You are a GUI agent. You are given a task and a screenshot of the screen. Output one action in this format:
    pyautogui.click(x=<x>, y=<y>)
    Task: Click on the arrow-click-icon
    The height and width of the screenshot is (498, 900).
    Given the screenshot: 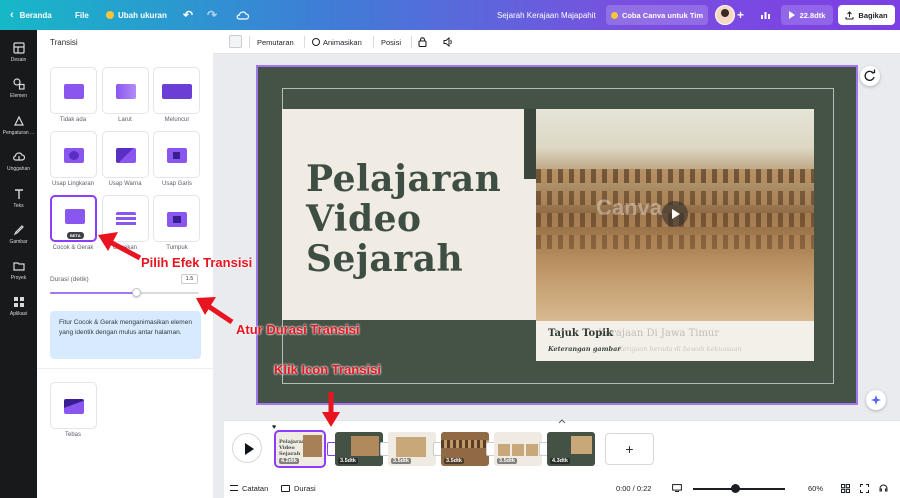 What is the action you would take?
    pyautogui.click(x=331, y=409)
    